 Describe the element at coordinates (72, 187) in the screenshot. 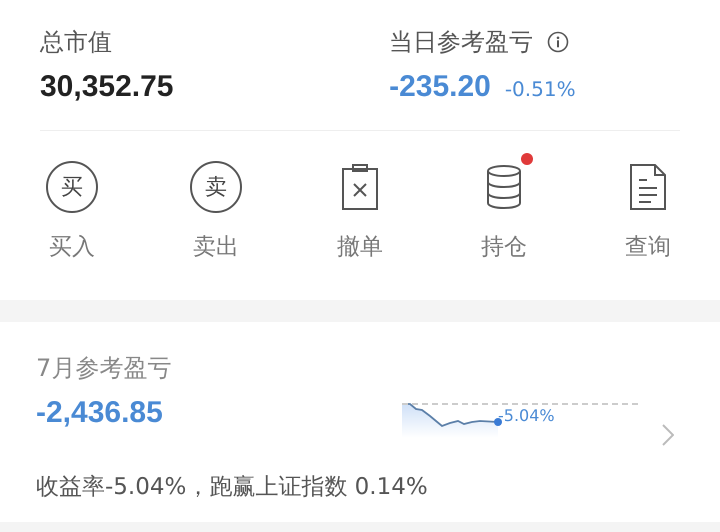

I see `circle-icon: 买` at that location.